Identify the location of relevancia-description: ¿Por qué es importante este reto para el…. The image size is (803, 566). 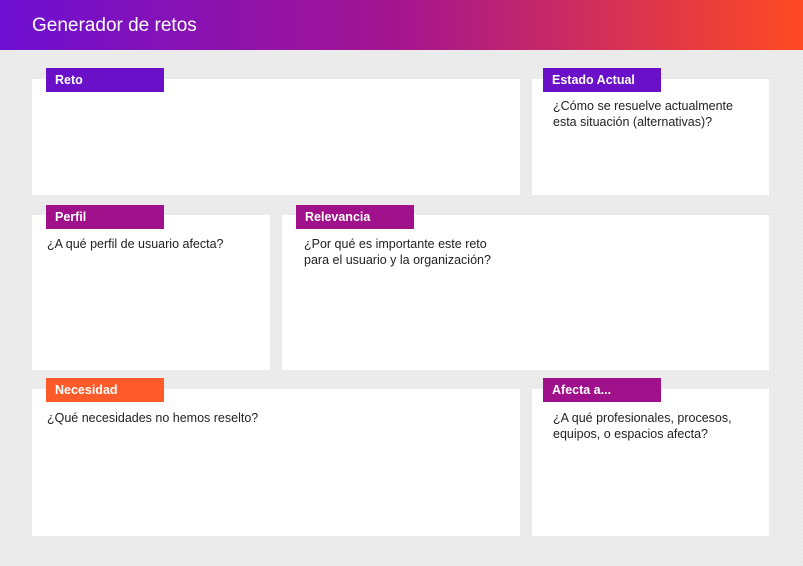
(397, 252).